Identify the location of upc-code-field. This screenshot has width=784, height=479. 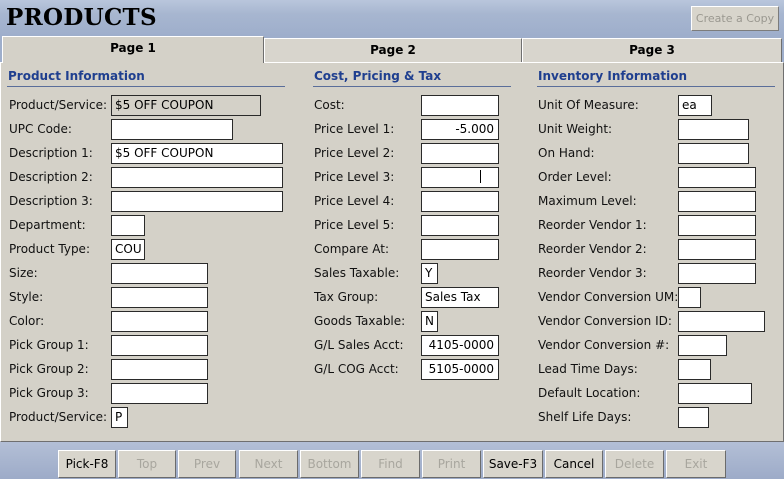
(172, 129).